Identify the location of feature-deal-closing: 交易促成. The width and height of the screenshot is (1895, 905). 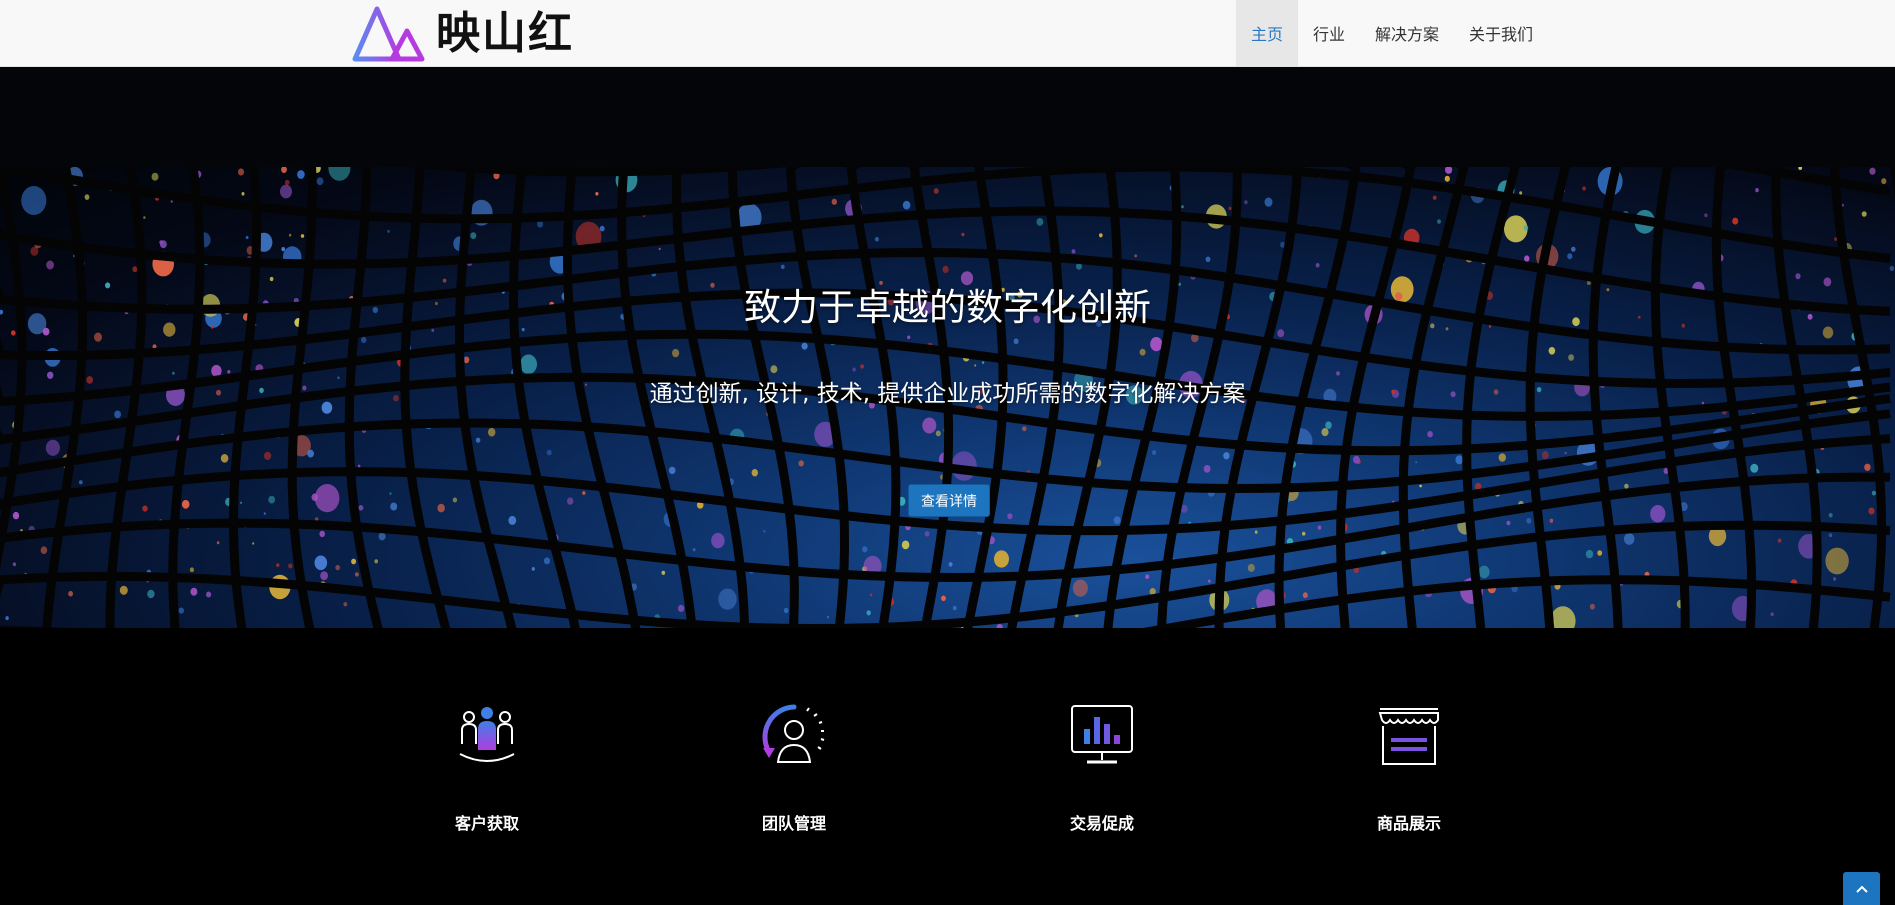
(1102, 768).